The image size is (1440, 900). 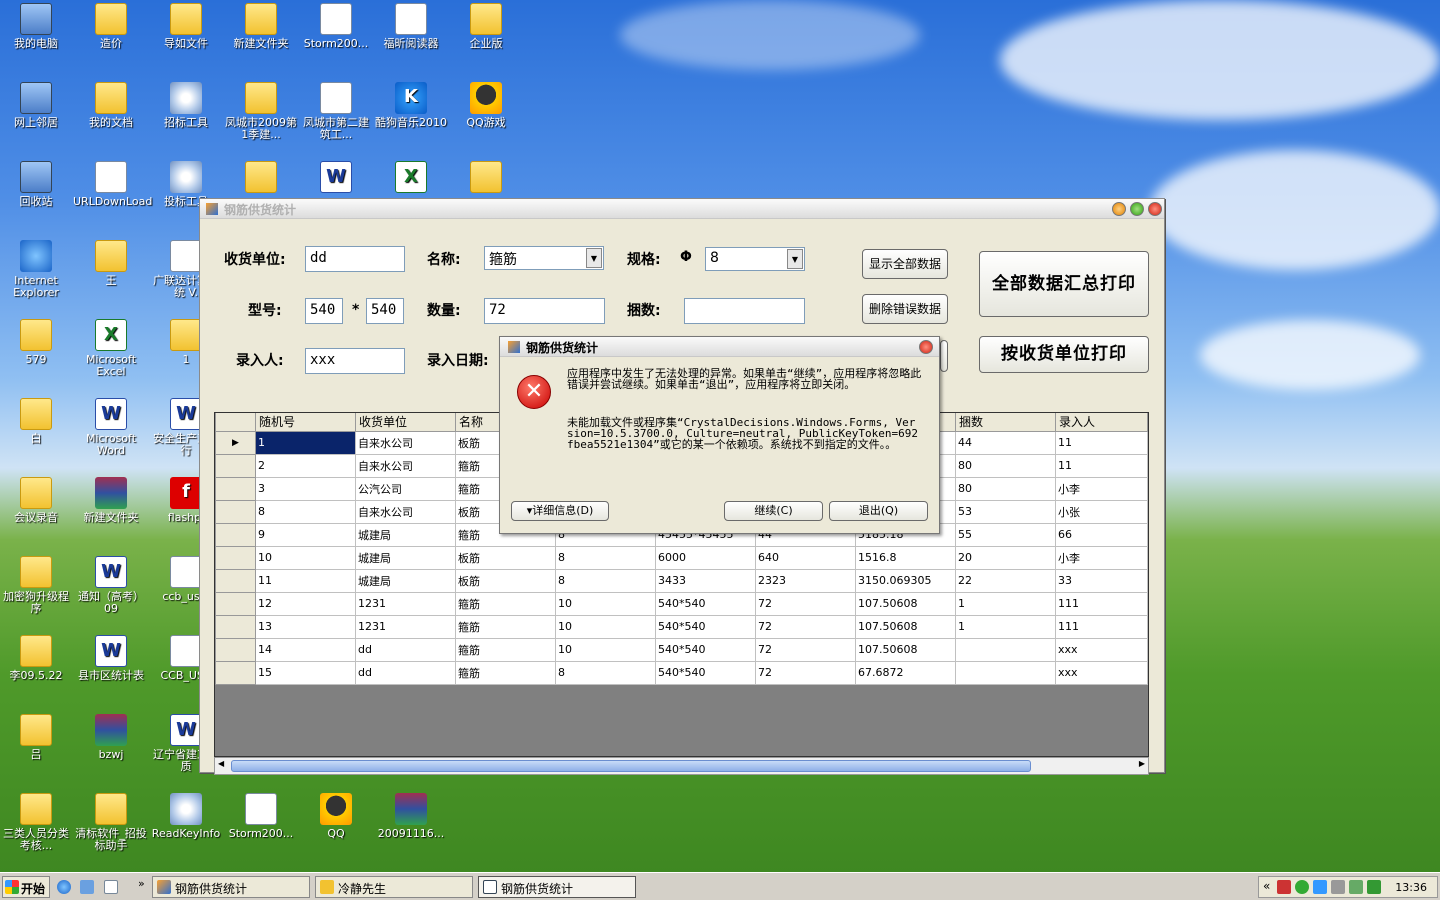 What do you see at coordinates (411, 26) in the screenshot?
I see `desktop-icon: 福昕阅读器` at bounding box center [411, 26].